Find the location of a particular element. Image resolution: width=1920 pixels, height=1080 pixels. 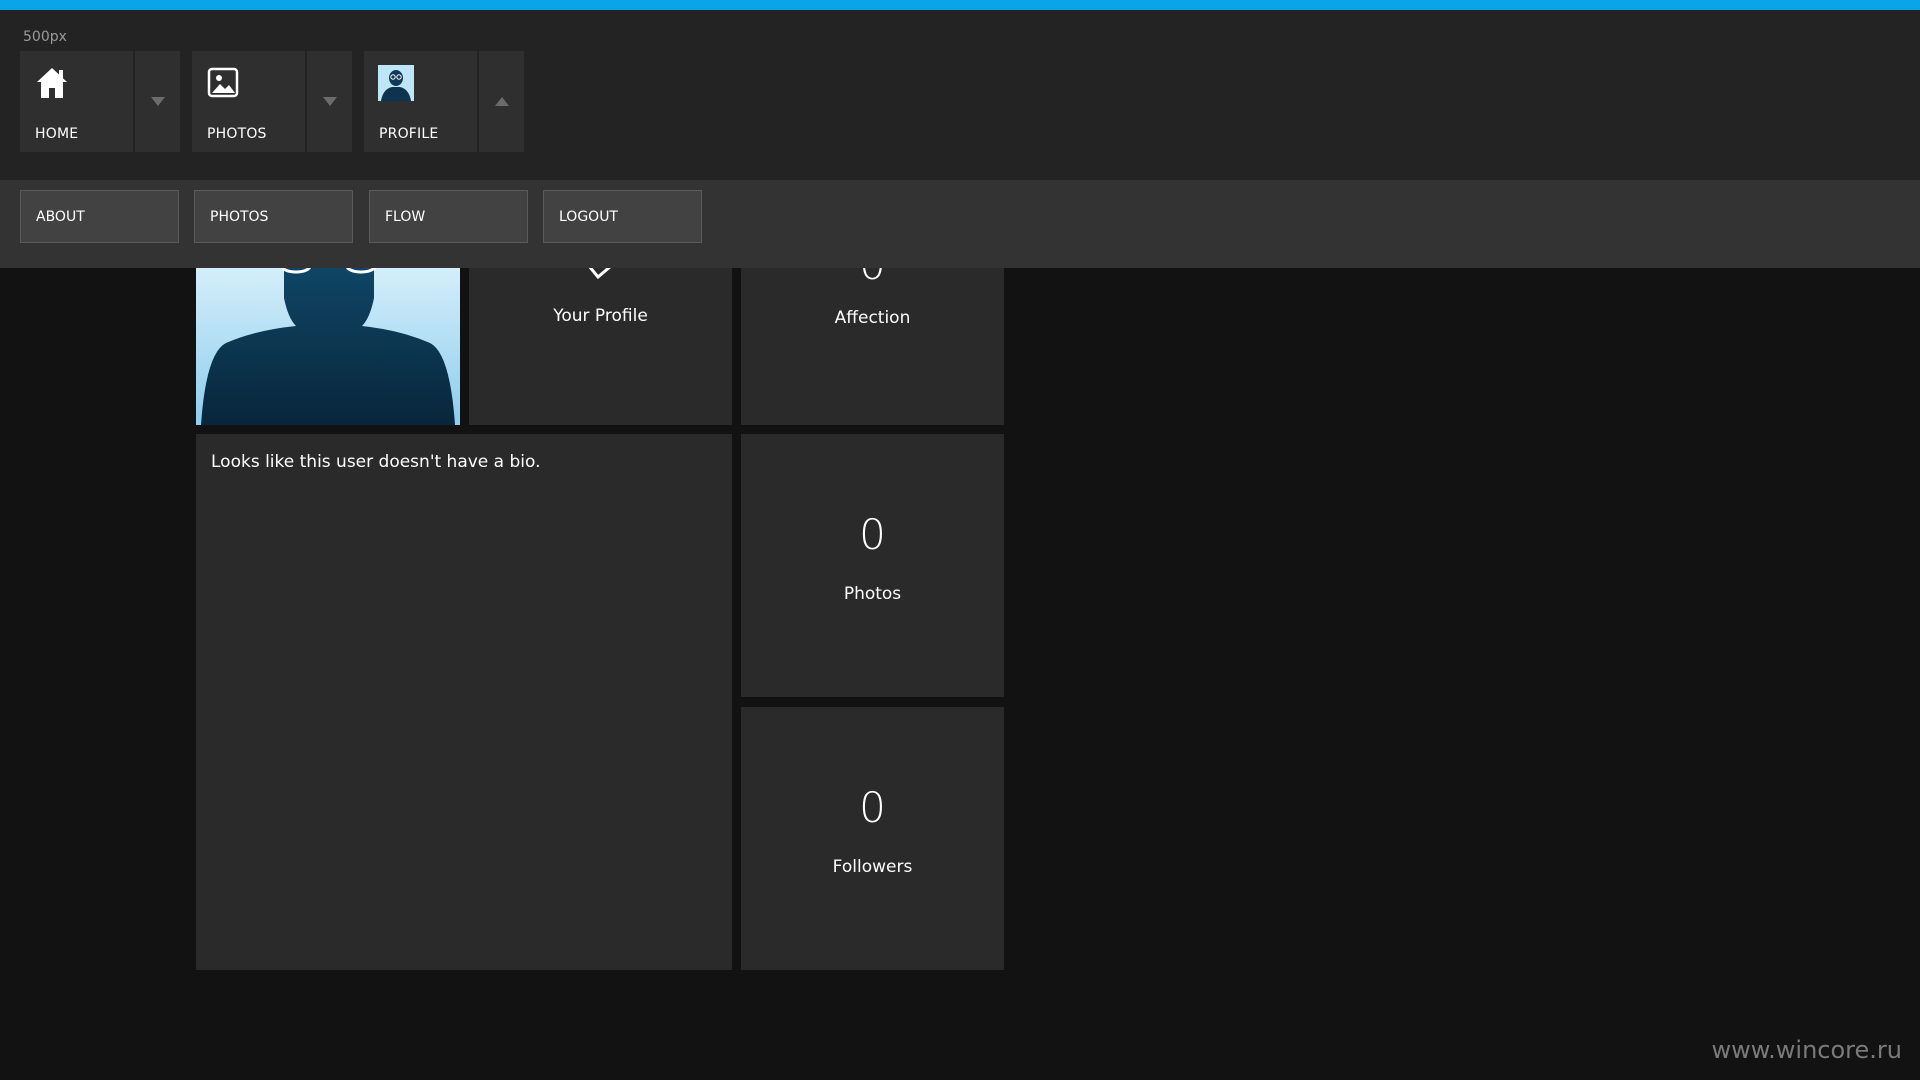

subnav-logout-button: LOGOUT is located at coordinates (622, 216).